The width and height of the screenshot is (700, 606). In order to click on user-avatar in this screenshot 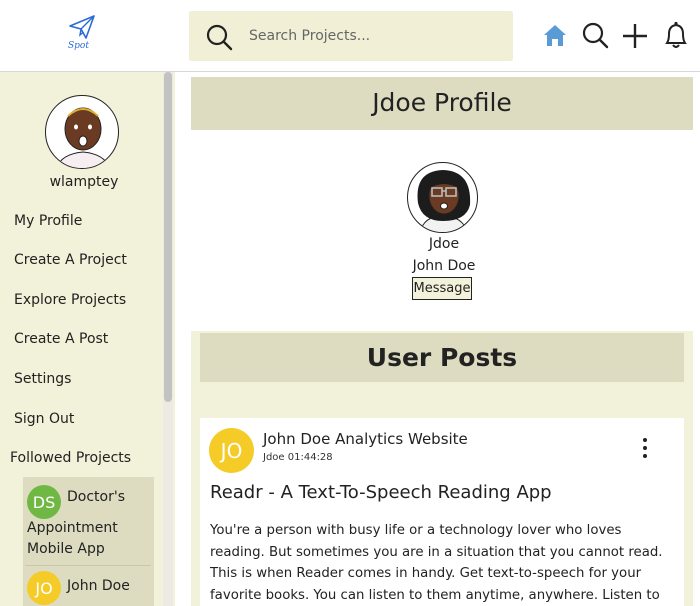, I will do `click(82, 132)`.